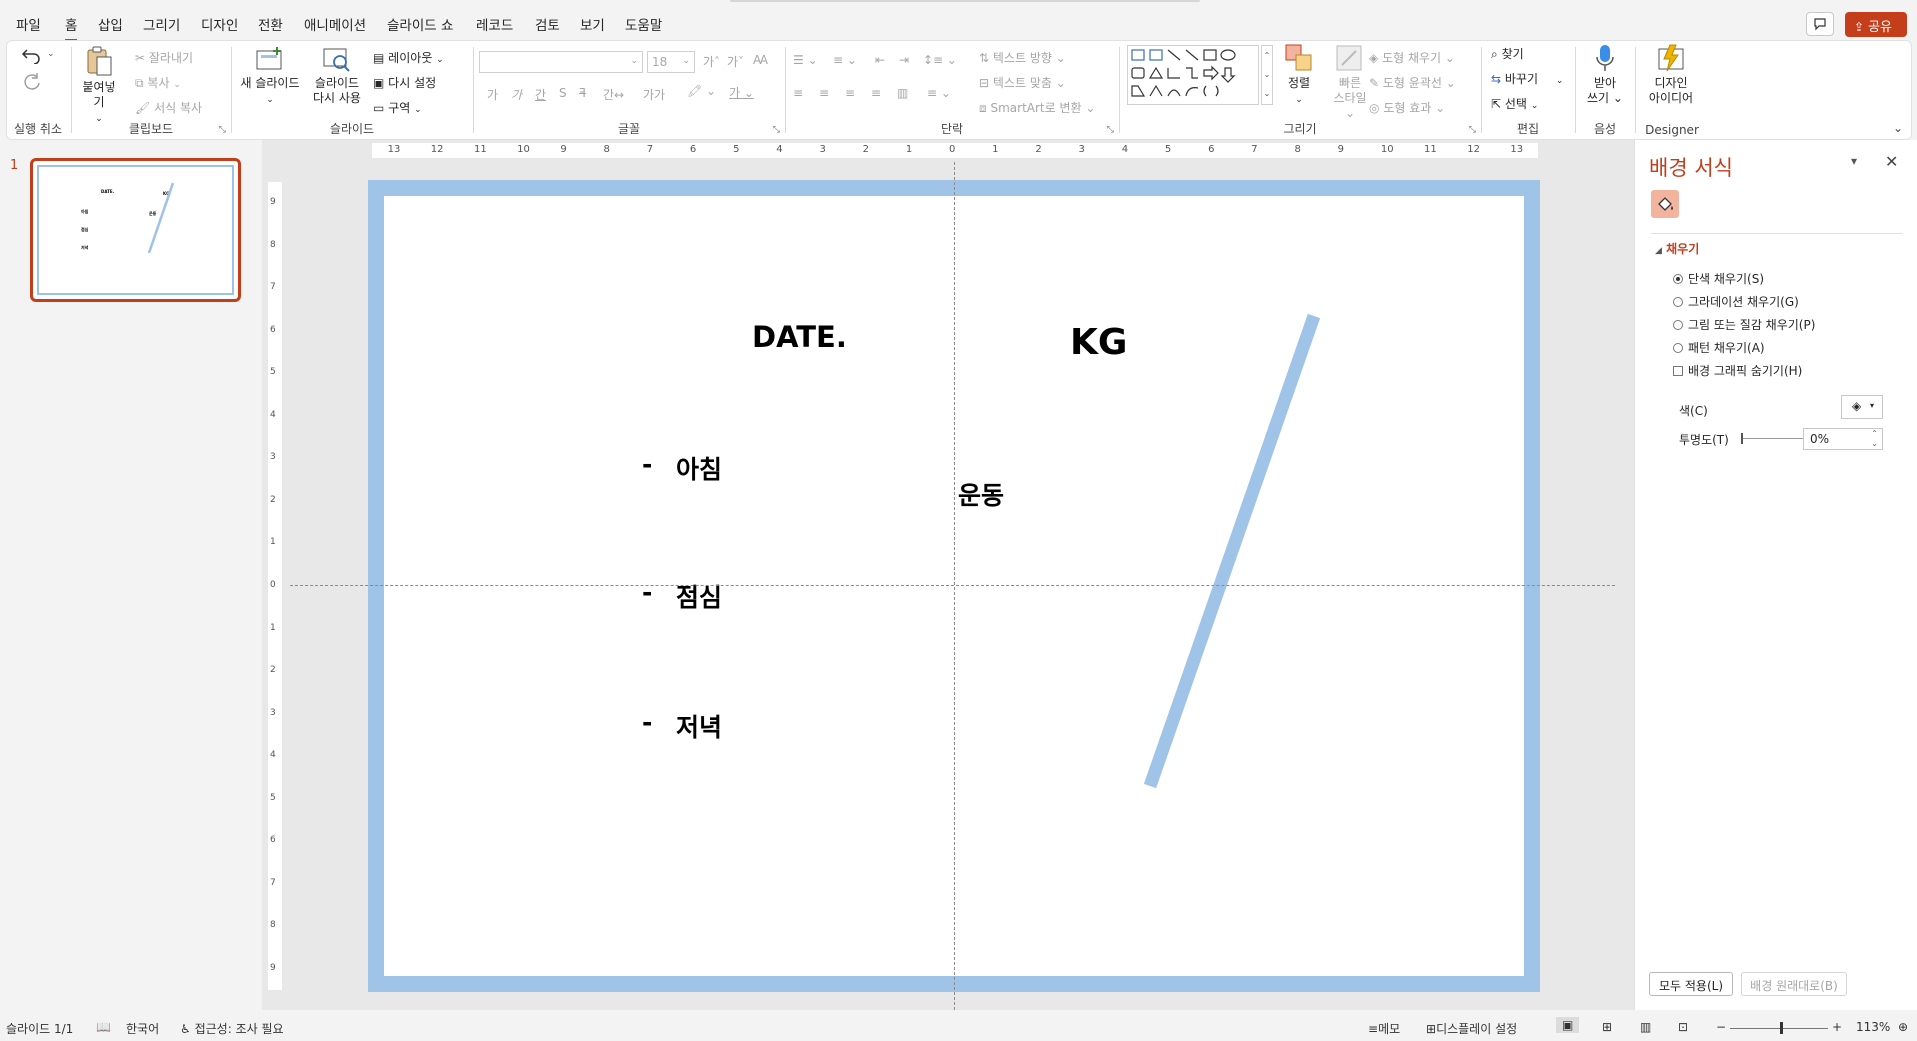  I want to click on fill-color-picker: ◈ ▾, so click(1862, 407).